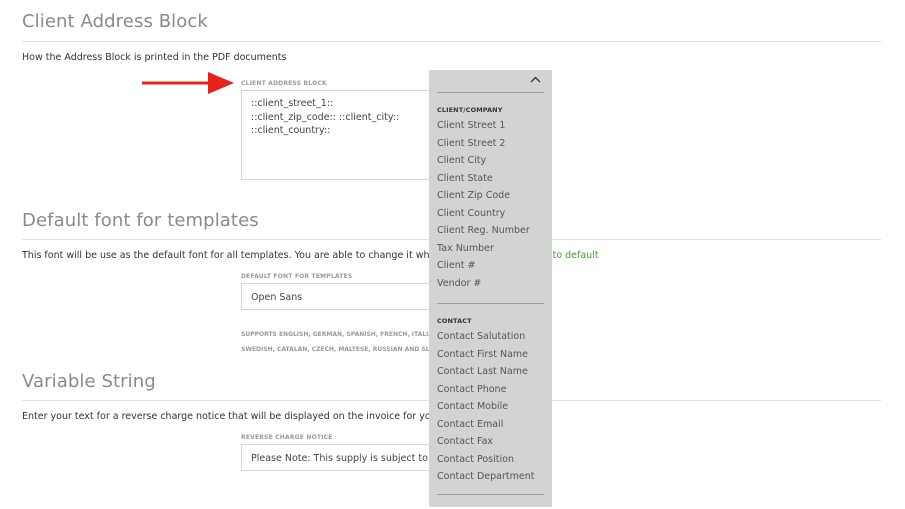 This screenshot has height=509, width=905. Describe the element at coordinates (140, 220) in the screenshot. I see `section-title-font: Default font for templates` at that location.